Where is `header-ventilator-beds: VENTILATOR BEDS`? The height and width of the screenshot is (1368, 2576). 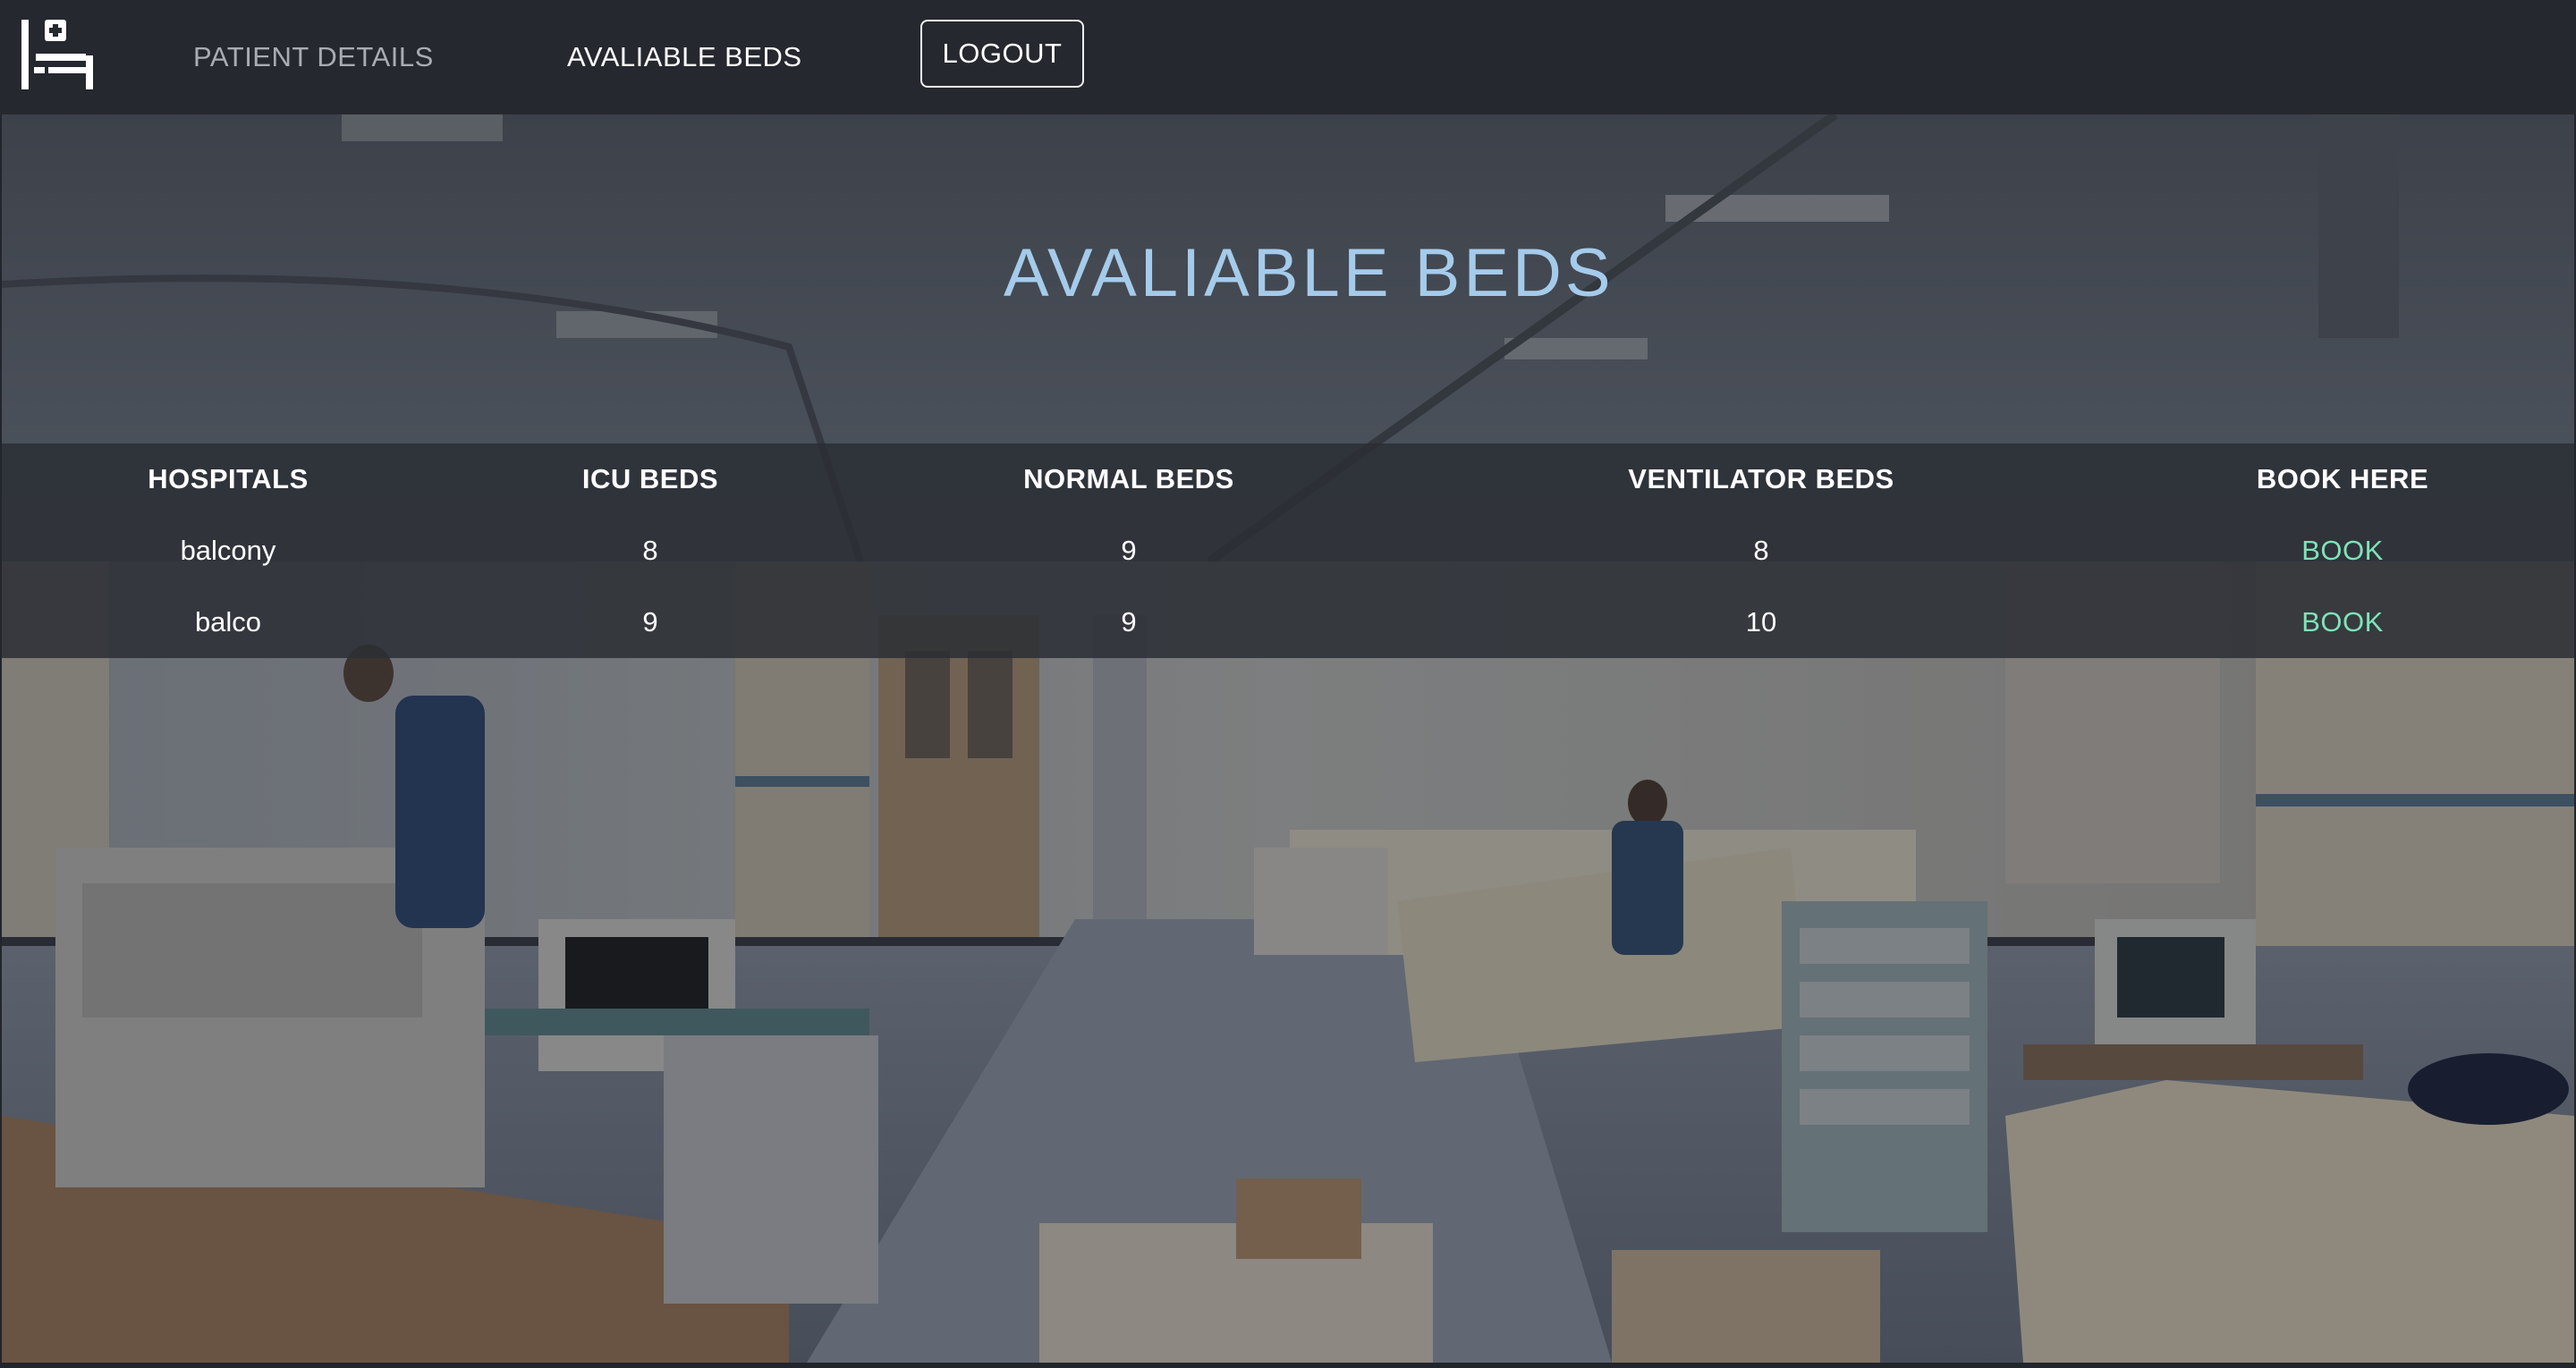
header-ventilator-beds: VENTILATOR BEDS is located at coordinates (1761, 478).